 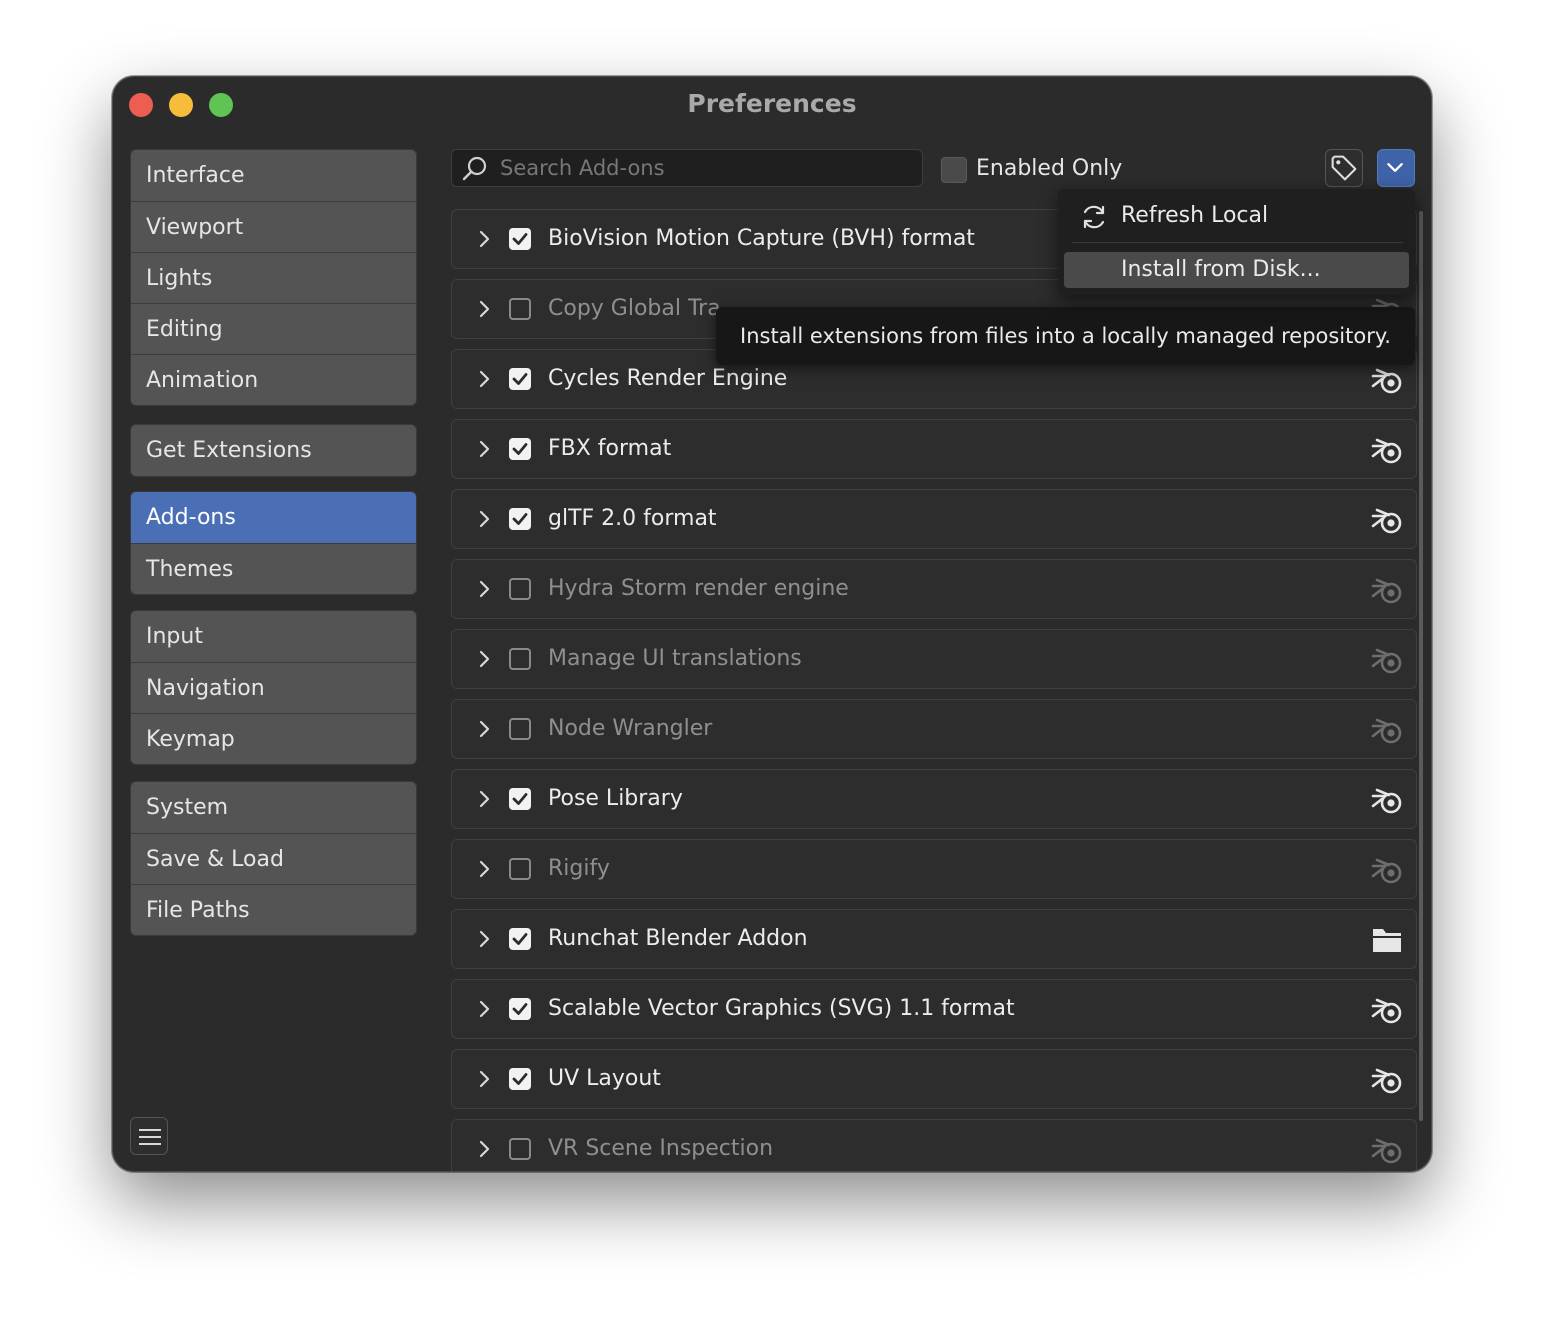 I want to click on sidebar-item-keymap: Keymap, so click(x=273, y=738).